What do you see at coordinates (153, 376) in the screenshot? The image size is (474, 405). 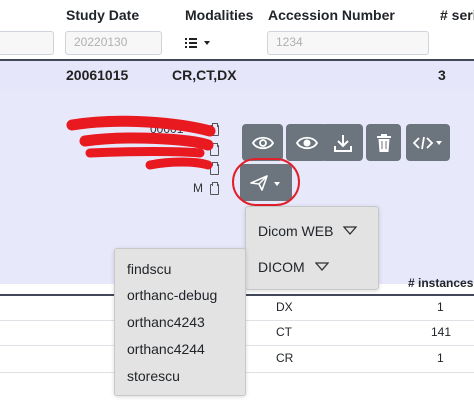 I see `modality-item: storescu` at bounding box center [153, 376].